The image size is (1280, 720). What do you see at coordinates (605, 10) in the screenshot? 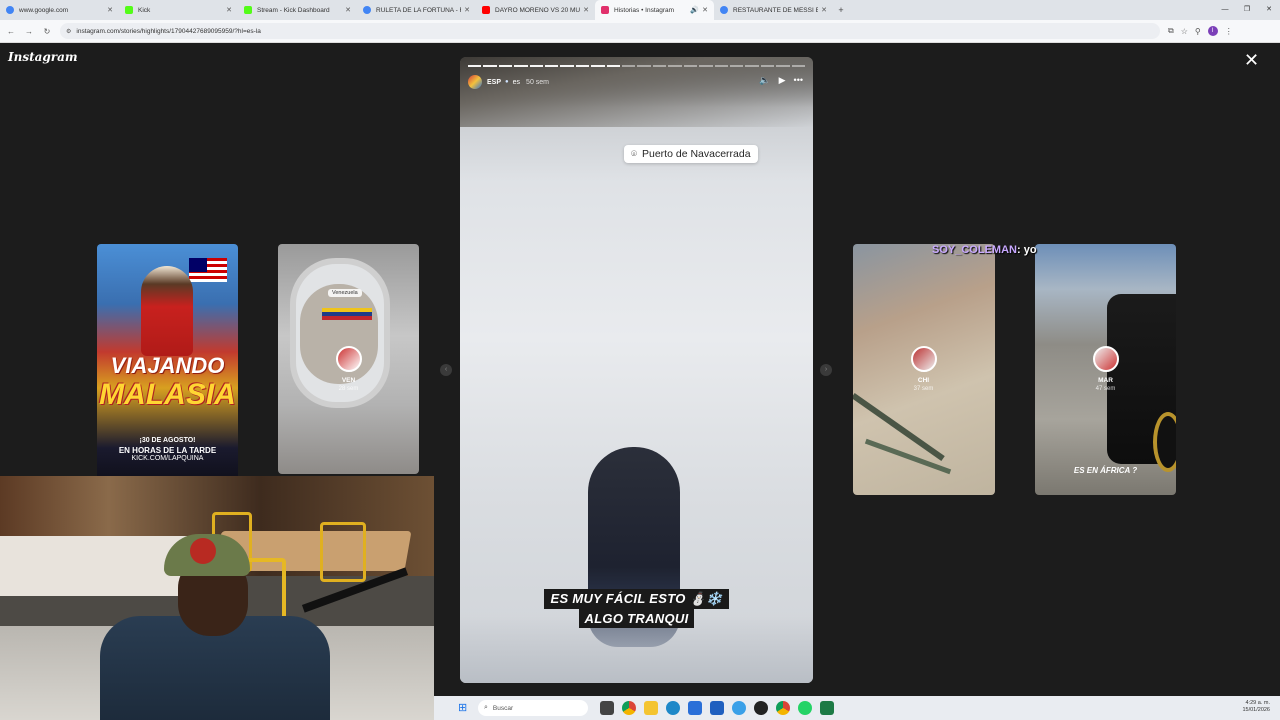
I see `instagram-favicon-icon` at bounding box center [605, 10].